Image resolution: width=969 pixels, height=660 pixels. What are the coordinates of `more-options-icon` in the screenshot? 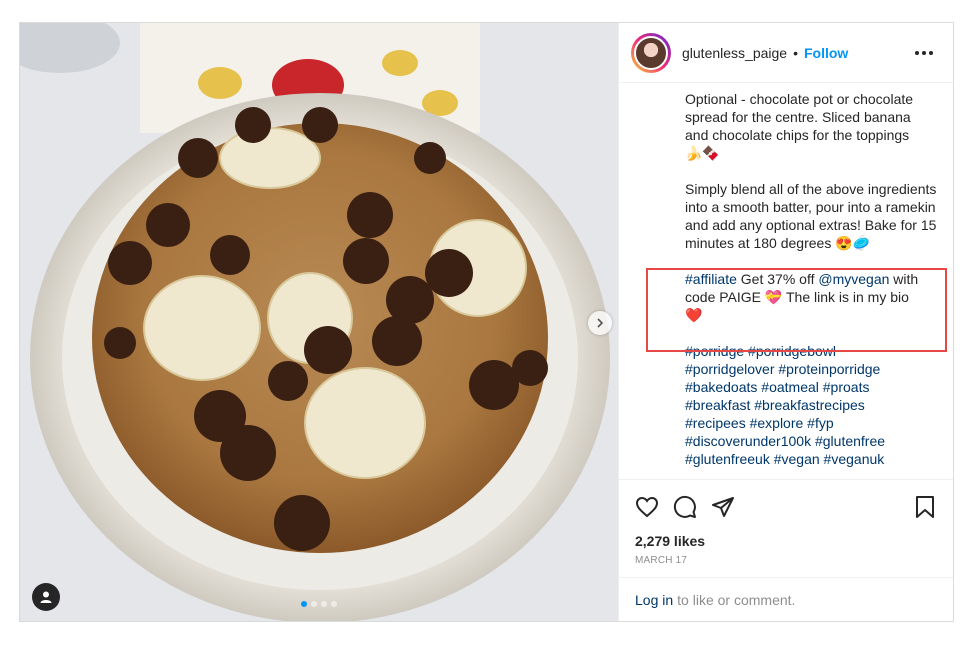 It's located at (924, 53).